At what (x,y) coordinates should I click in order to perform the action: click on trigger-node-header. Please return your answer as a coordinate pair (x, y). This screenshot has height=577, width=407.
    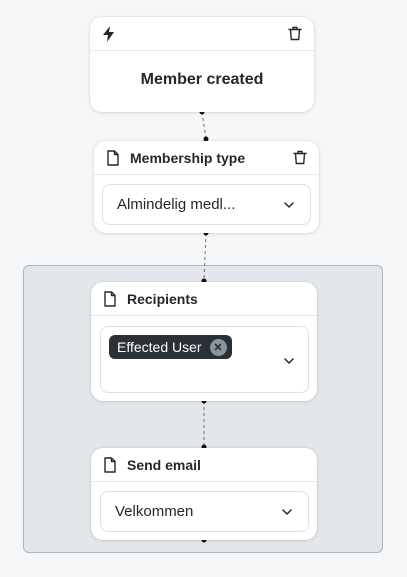
    Looking at the image, I should click on (202, 34).